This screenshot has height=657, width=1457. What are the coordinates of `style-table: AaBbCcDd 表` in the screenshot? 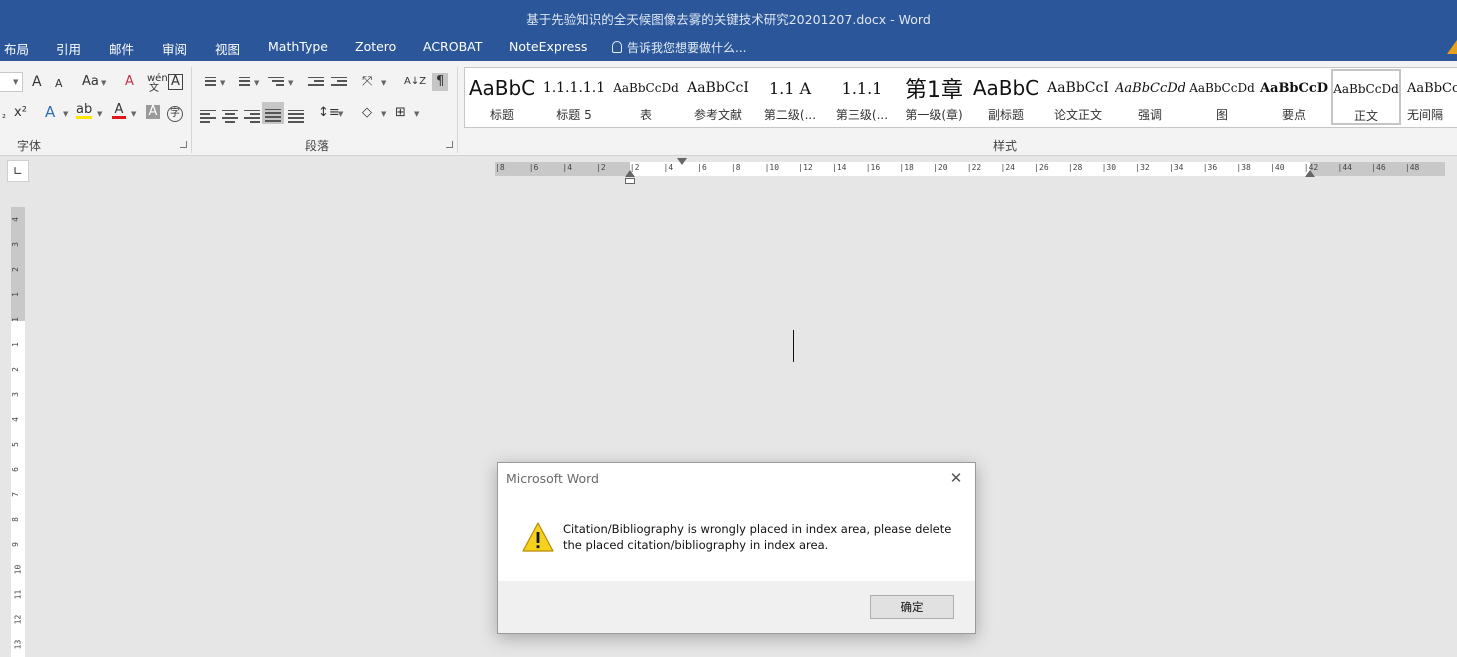 It's located at (646, 97).